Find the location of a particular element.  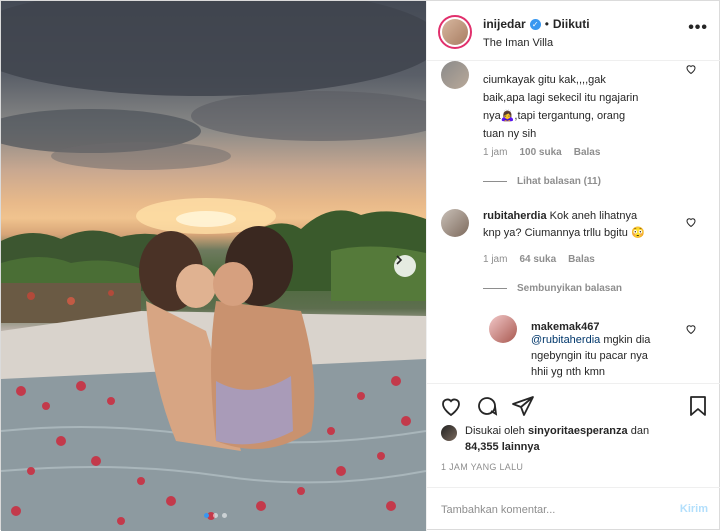

chevron-right-icon is located at coordinates (399, 260).